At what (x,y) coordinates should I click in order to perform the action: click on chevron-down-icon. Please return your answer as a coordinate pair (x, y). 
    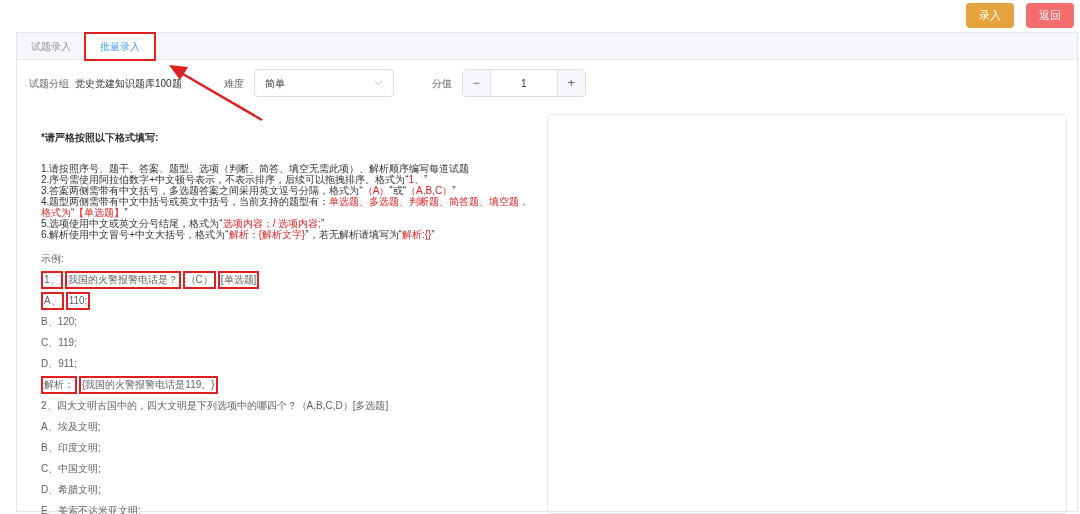
    Looking at the image, I should click on (378, 83).